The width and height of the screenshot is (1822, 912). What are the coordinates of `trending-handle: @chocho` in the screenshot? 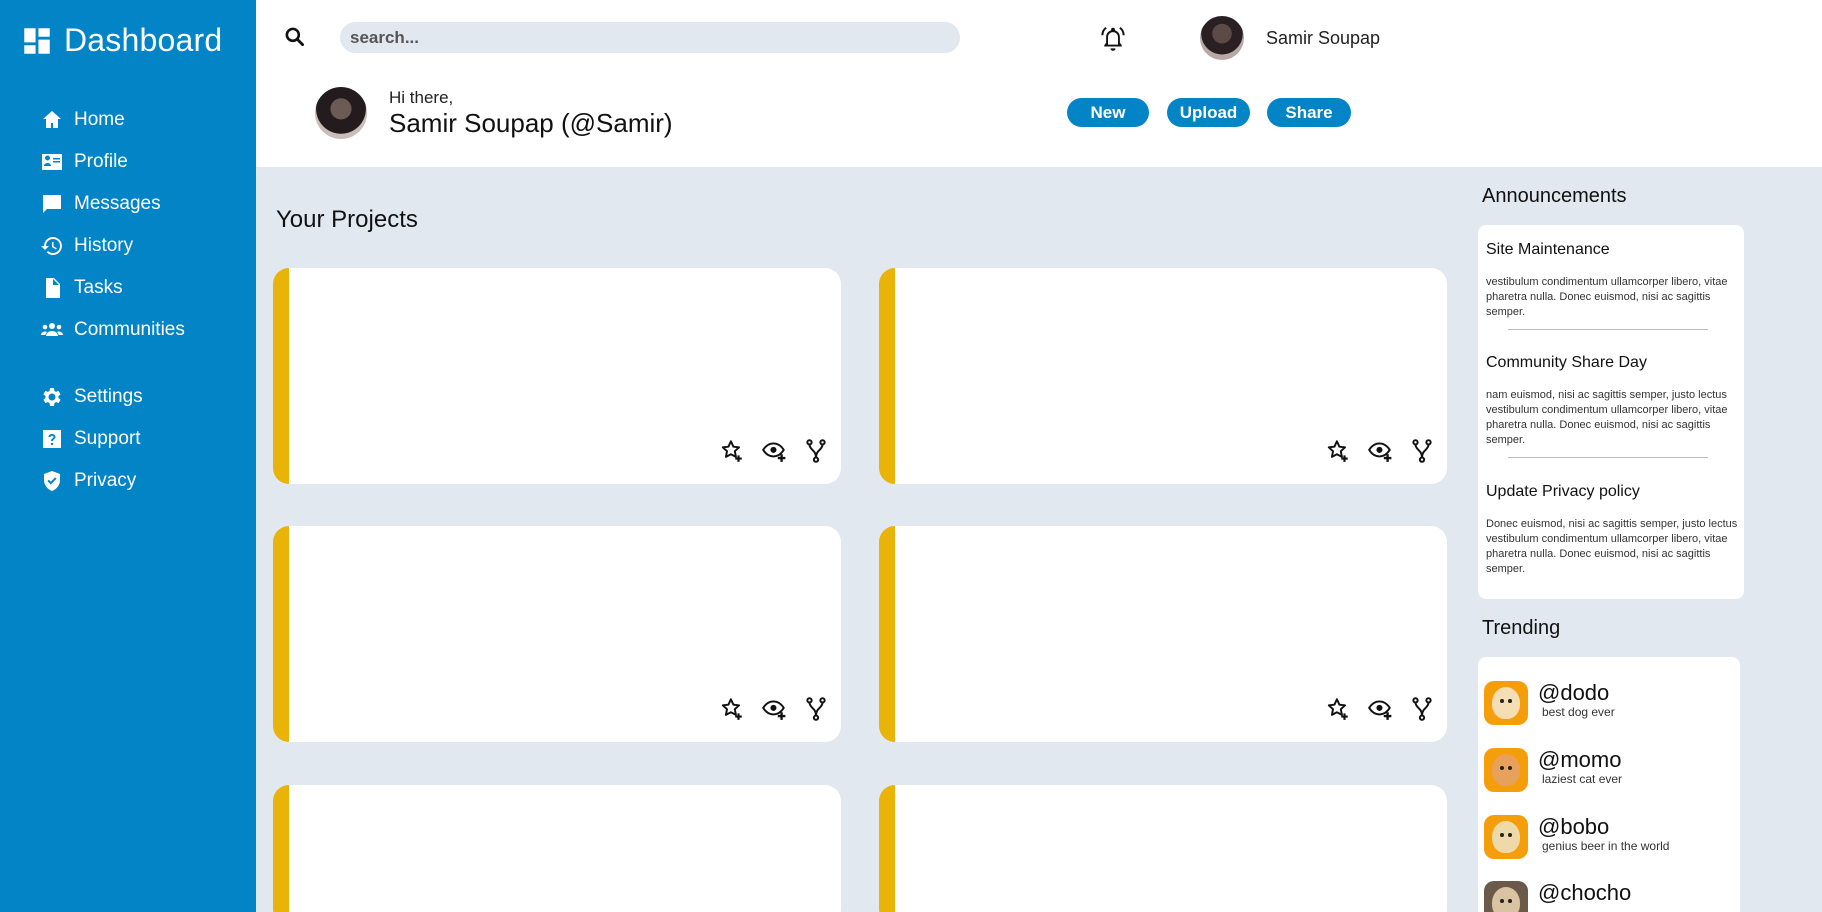 It's located at (1585, 892).